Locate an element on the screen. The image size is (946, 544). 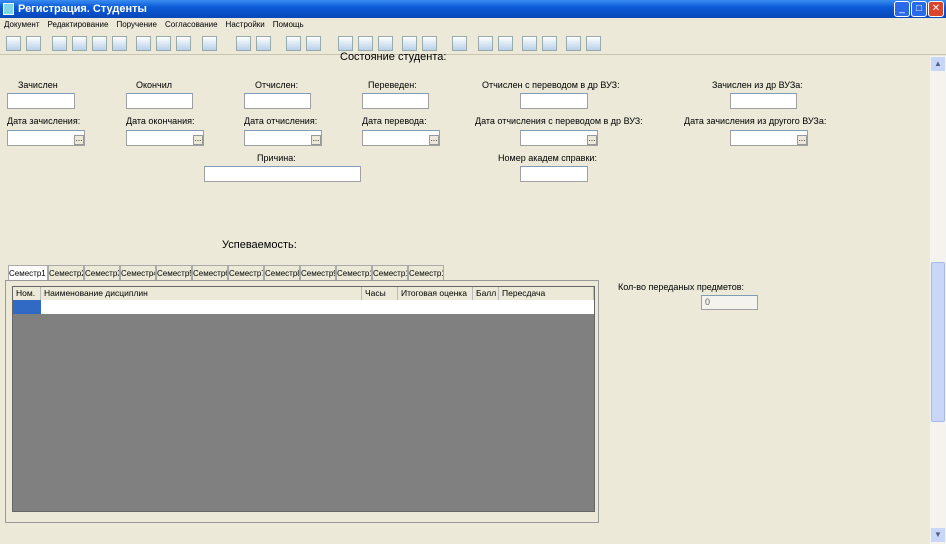
passed-count-input: 0 is located at coordinates (729, 302).